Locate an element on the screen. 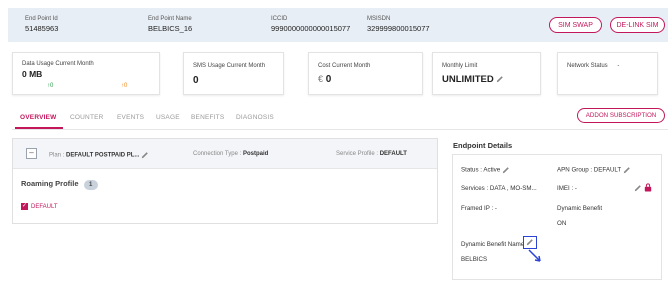 The height and width of the screenshot is (286, 672). status-text: Status : Active is located at coordinates (481, 170).